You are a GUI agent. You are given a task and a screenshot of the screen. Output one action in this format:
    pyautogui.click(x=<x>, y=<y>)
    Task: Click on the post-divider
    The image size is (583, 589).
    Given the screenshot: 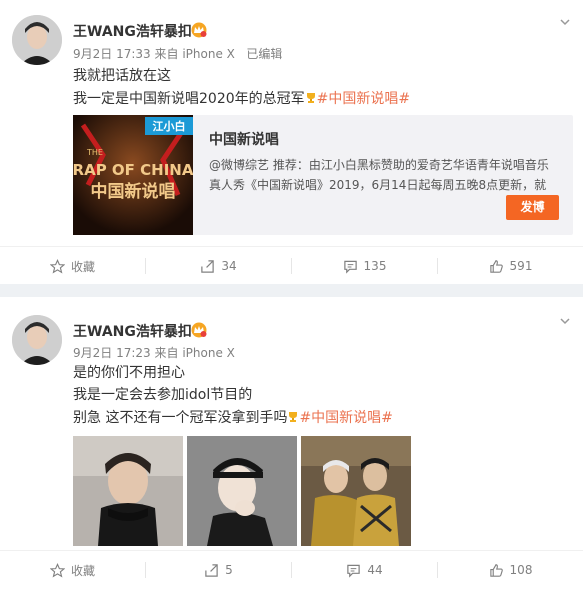 What is the action you would take?
    pyautogui.click(x=291, y=290)
    